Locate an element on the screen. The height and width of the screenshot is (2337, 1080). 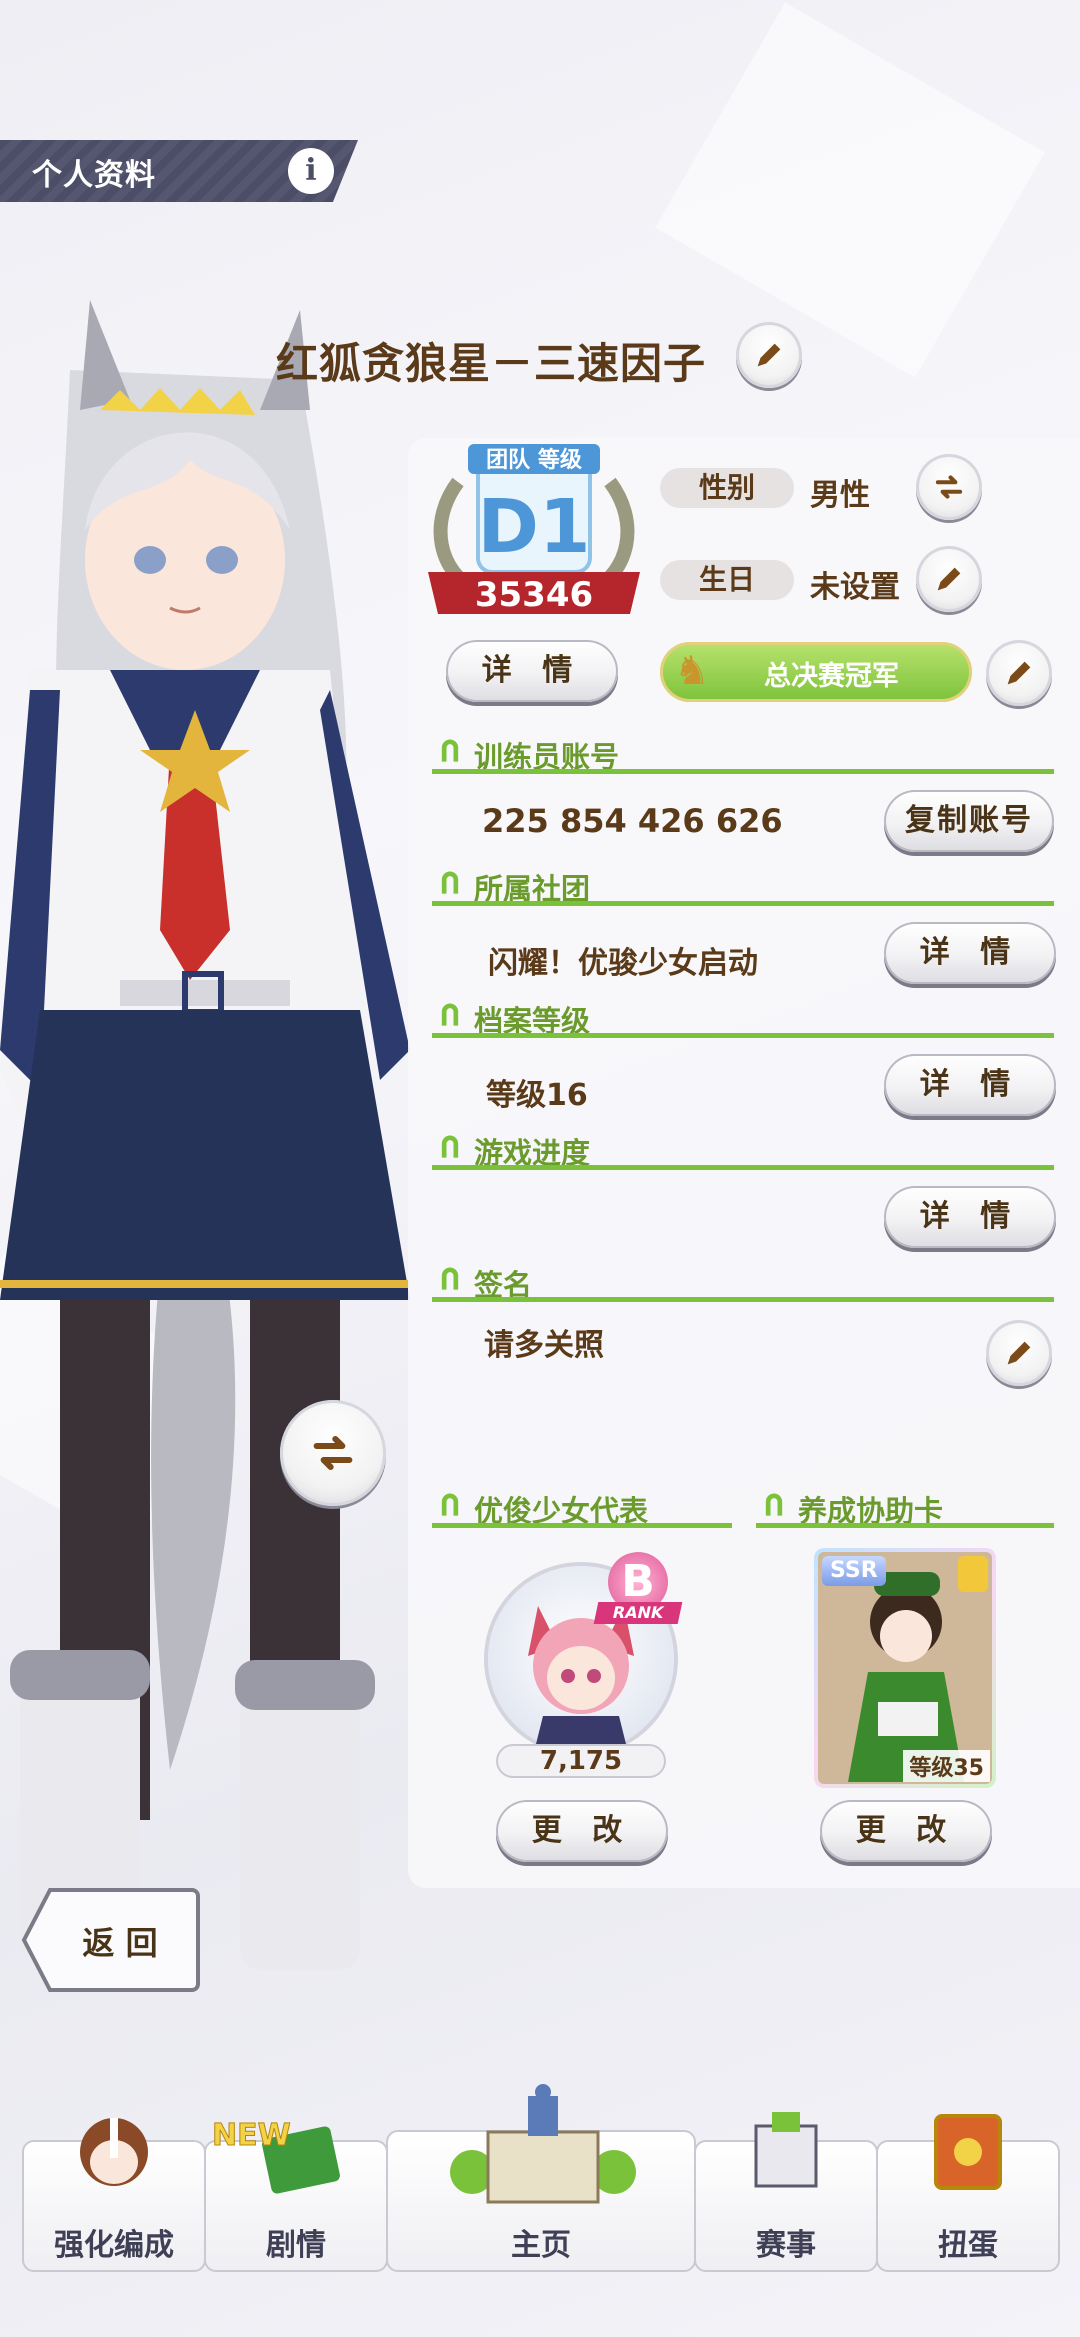
new-badge: NEW is located at coordinates (252, 2136).